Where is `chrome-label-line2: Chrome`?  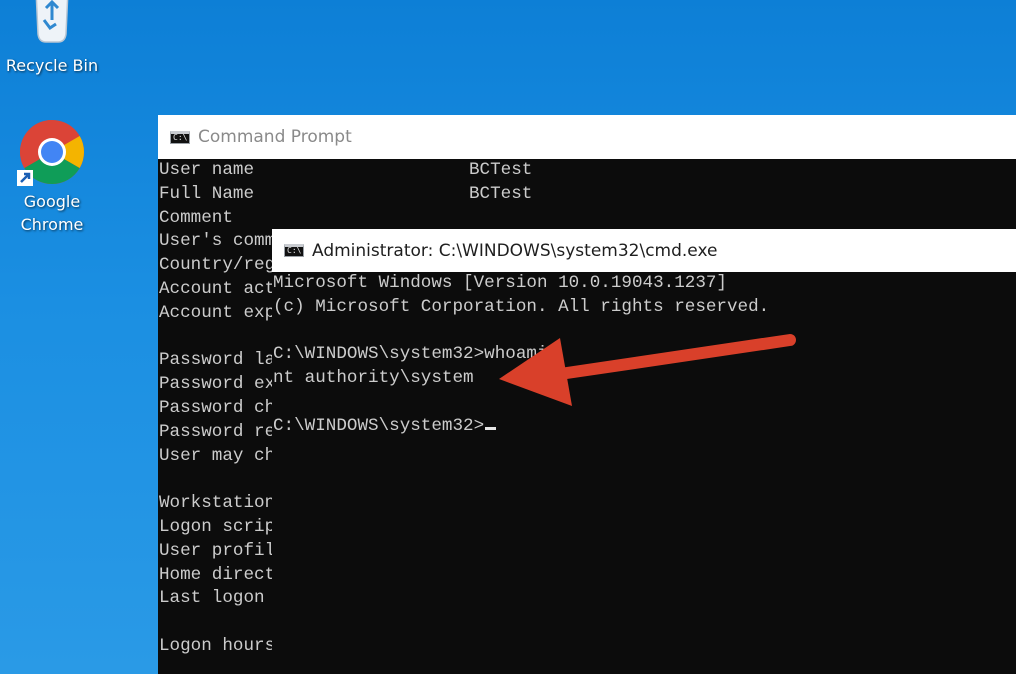
chrome-label-line2: Chrome is located at coordinates (52, 224).